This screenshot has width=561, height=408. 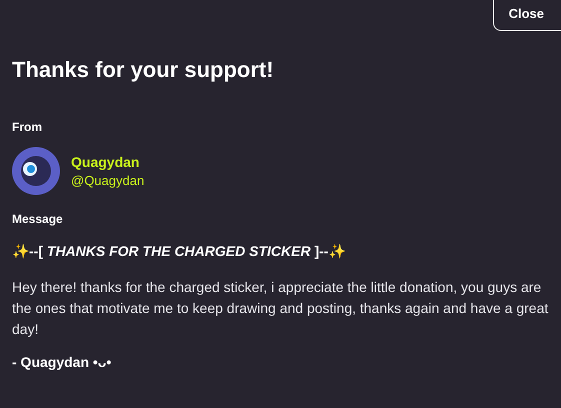 What do you see at coordinates (179, 251) in the screenshot?
I see `message-heading: ✨--[ THANKS FOR THE CHARGED STICKER ]--✨` at bounding box center [179, 251].